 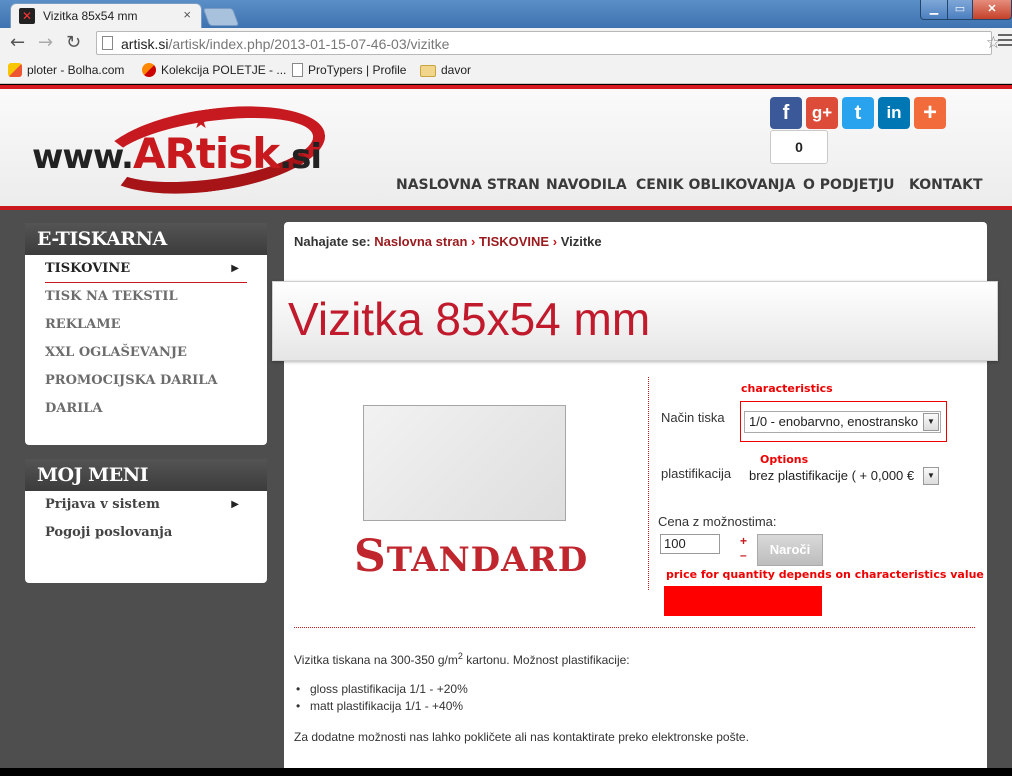 I want to click on horizontal-divider, so click(x=634, y=627).